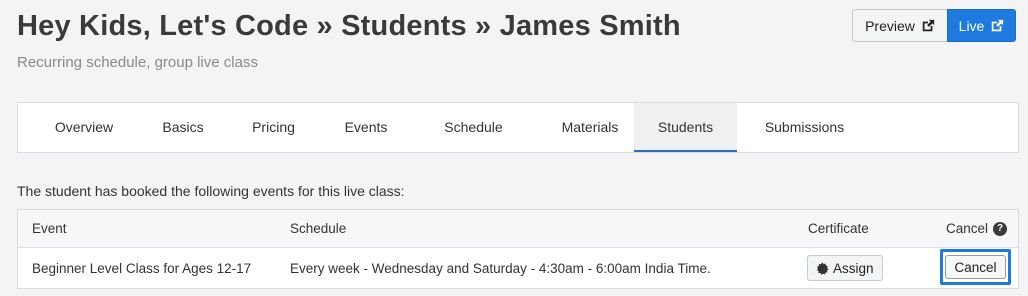 This screenshot has width=1028, height=296. Describe the element at coordinates (473, 127) in the screenshot. I see `tab-schedule: Schedule` at that location.